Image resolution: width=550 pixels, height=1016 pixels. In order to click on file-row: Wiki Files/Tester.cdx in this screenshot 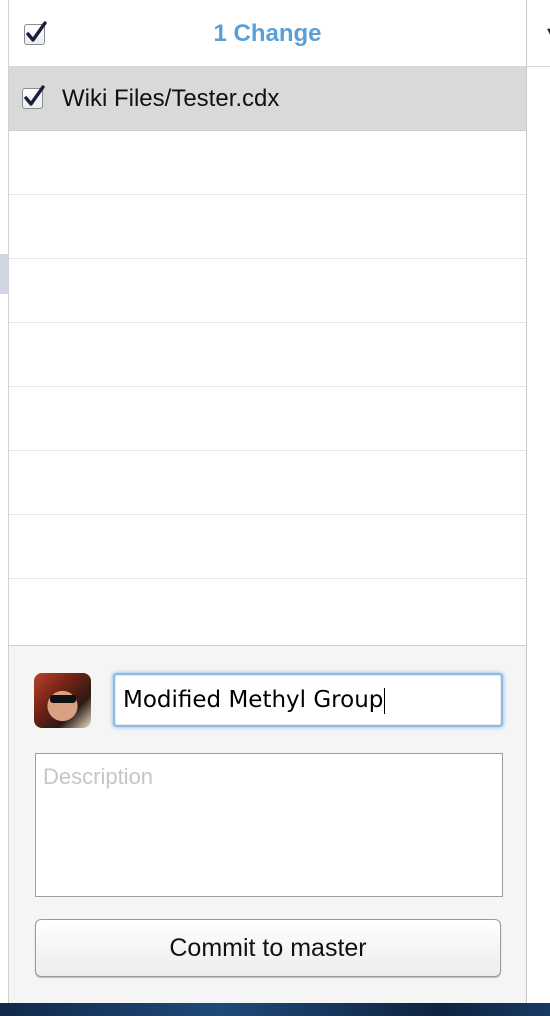, I will do `click(267, 99)`.